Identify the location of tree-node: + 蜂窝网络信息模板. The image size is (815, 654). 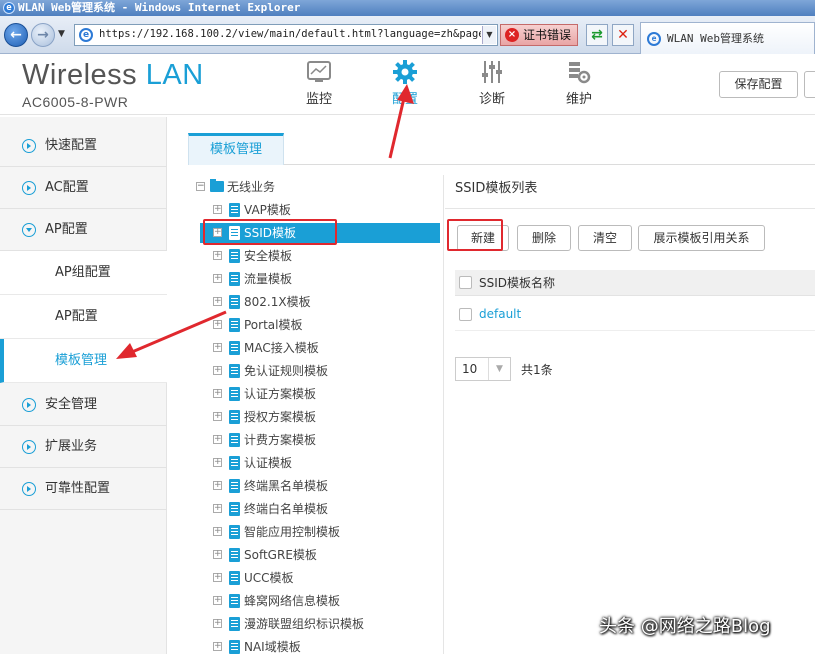
(320, 601).